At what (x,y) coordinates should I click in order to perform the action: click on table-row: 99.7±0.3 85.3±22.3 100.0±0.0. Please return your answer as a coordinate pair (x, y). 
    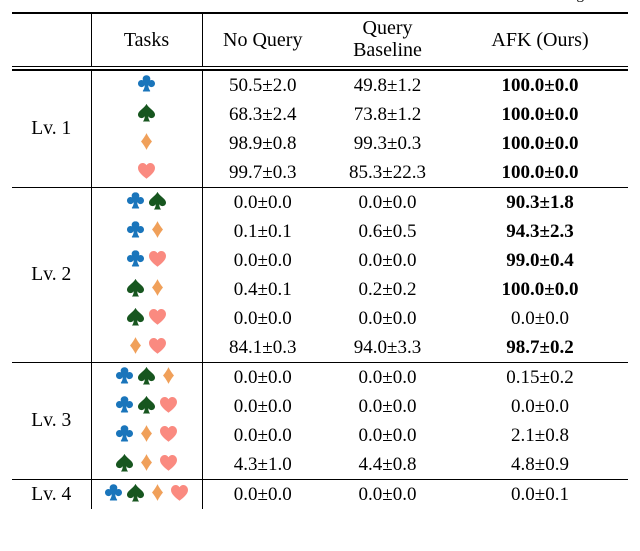
    Looking at the image, I should click on (320, 173).